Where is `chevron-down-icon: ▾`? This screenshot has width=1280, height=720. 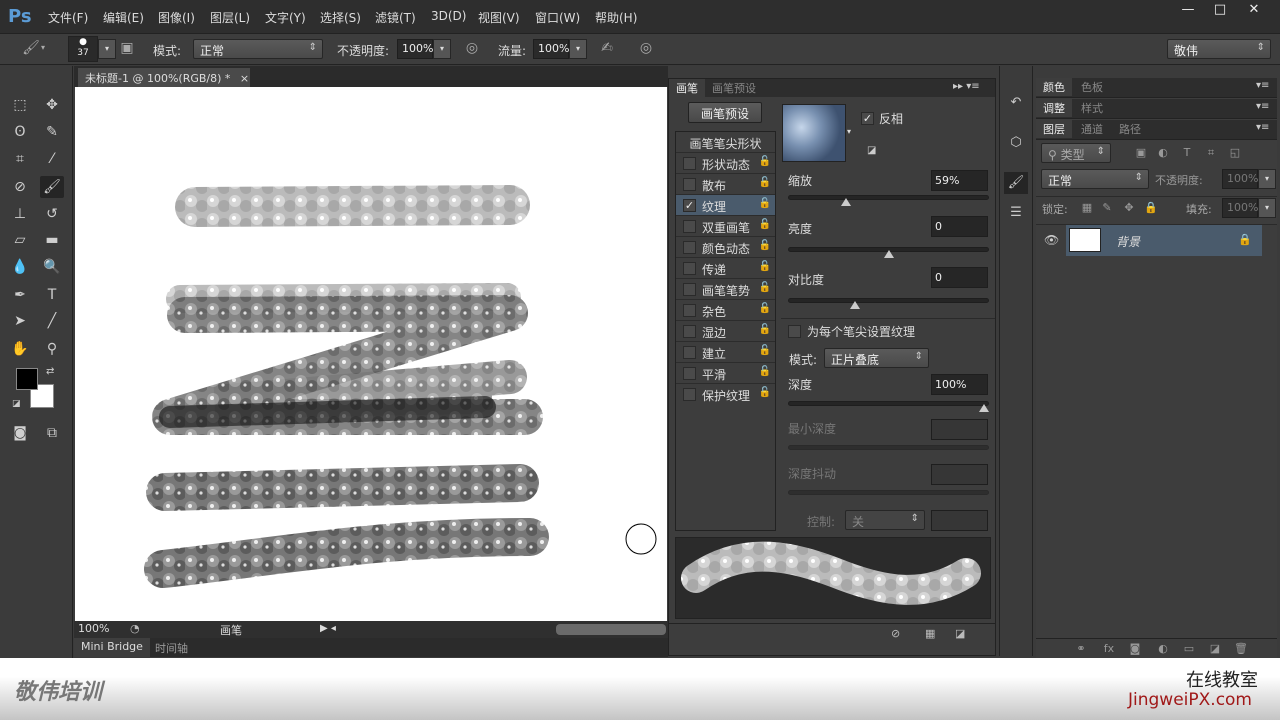 chevron-down-icon: ▾ is located at coordinates (43, 47).